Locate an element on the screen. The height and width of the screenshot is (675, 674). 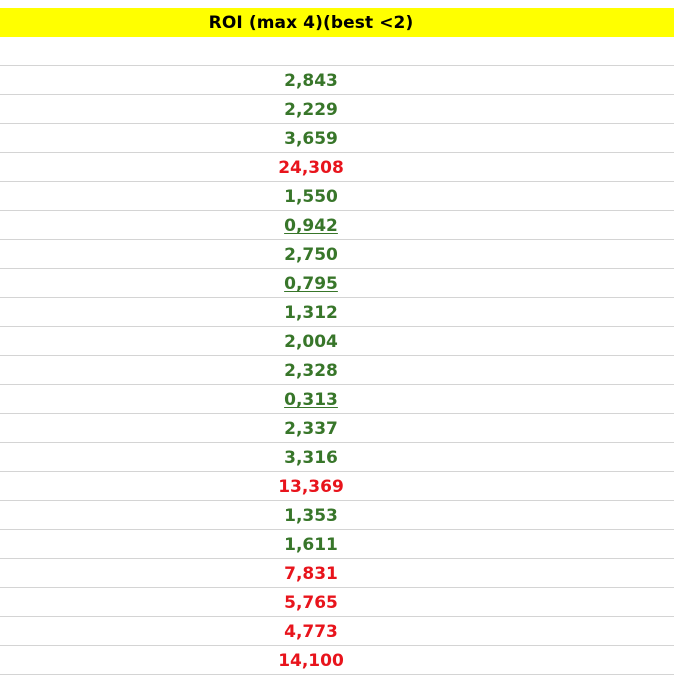
roi-value-cell: 14,100 is located at coordinates (311, 661).